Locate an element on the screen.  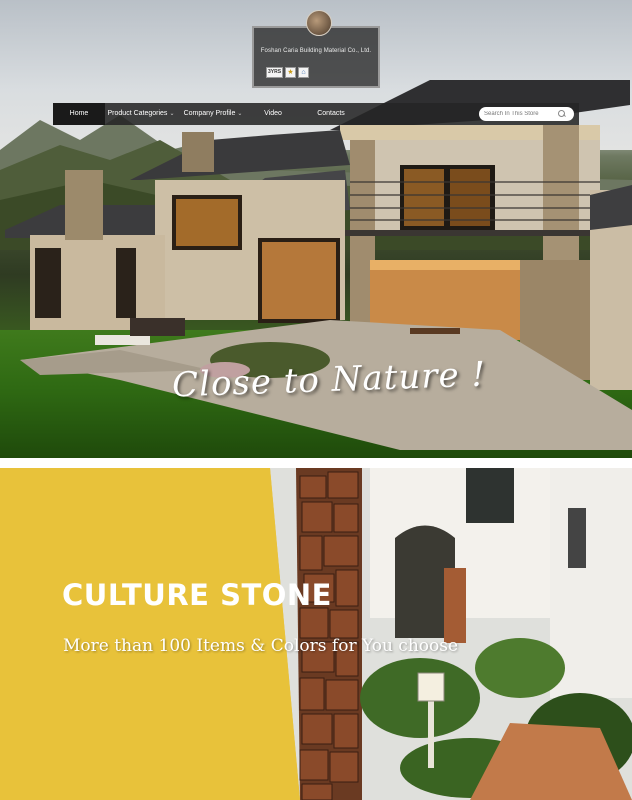
nav-company-profile: Company Profile ⌄ is located at coordinates (213, 114).